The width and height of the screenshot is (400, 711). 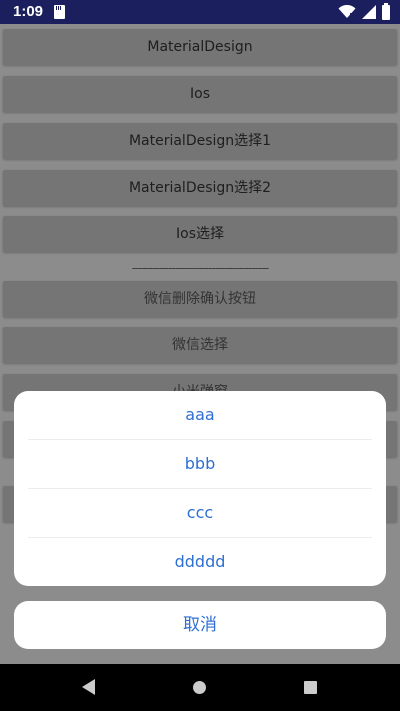 I want to click on material-design-select2-button: MaterialDesign选择2, so click(x=200, y=188).